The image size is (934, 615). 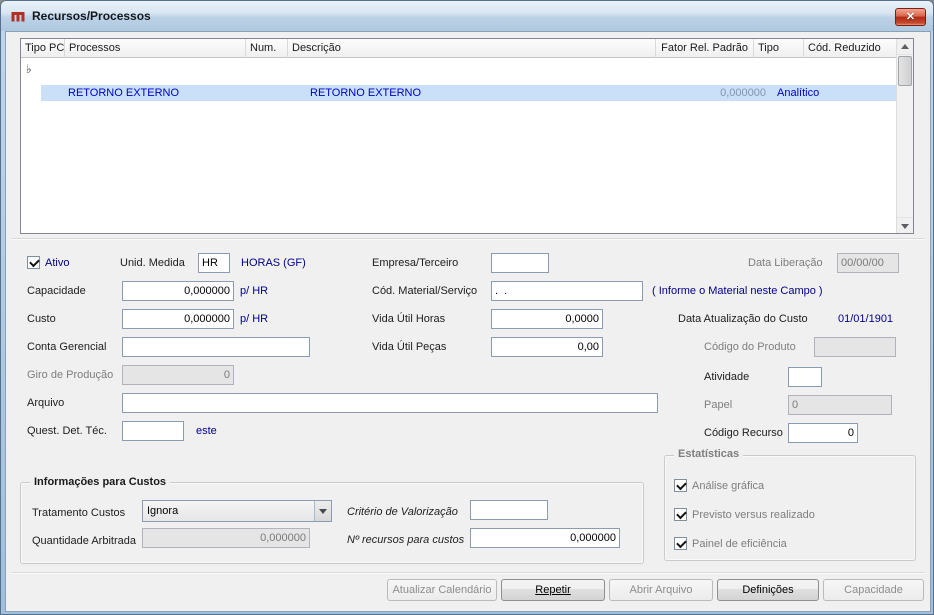 What do you see at coordinates (472, 48) in the screenshot?
I see `col-header-descricao: Descrição` at bounding box center [472, 48].